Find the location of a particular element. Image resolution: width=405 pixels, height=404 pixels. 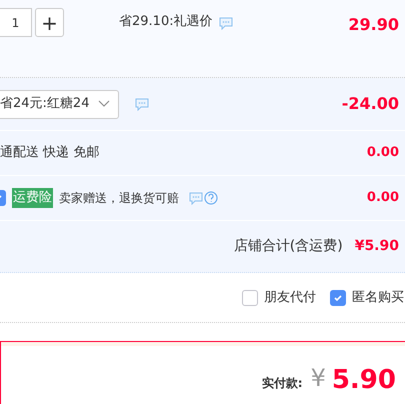

chevron-down-icon is located at coordinates (104, 104).